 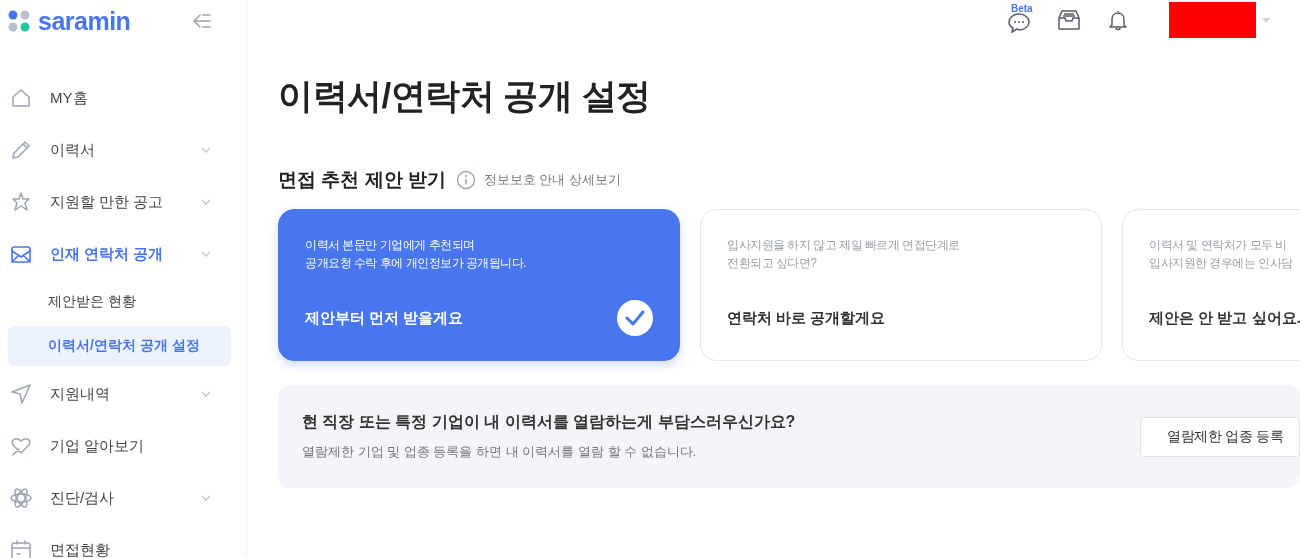 What do you see at coordinates (500, 452) in the screenshot?
I see `banner-text: 열람제한 기업 및 업종 등록을 하면 내 이력서를 열람 할 수 없습니다.` at bounding box center [500, 452].